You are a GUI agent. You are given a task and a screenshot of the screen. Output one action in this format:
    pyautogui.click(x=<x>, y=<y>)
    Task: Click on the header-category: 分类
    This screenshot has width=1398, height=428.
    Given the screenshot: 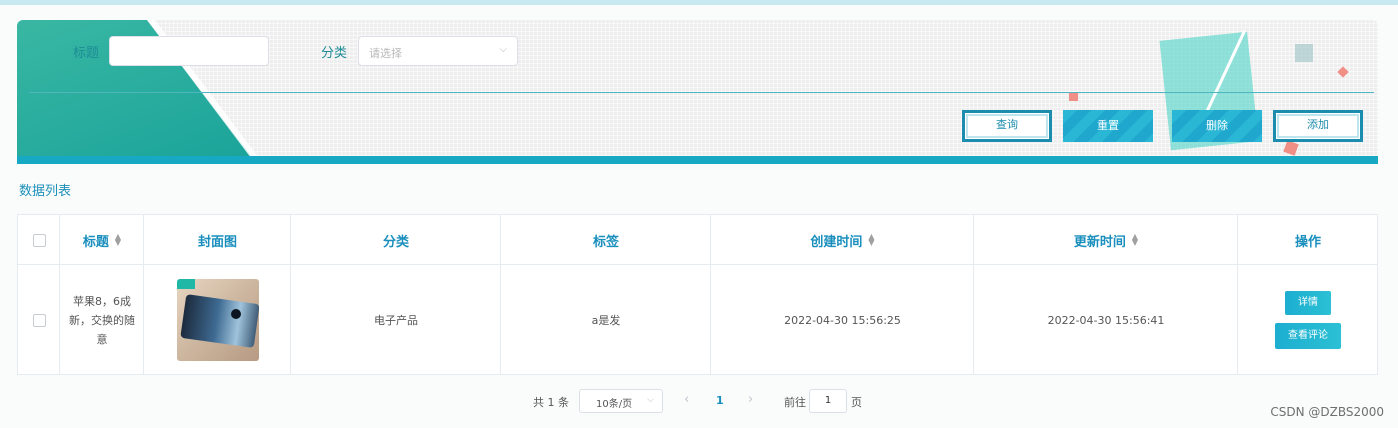 What is the action you would take?
    pyautogui.click(x=395, y=242)
    